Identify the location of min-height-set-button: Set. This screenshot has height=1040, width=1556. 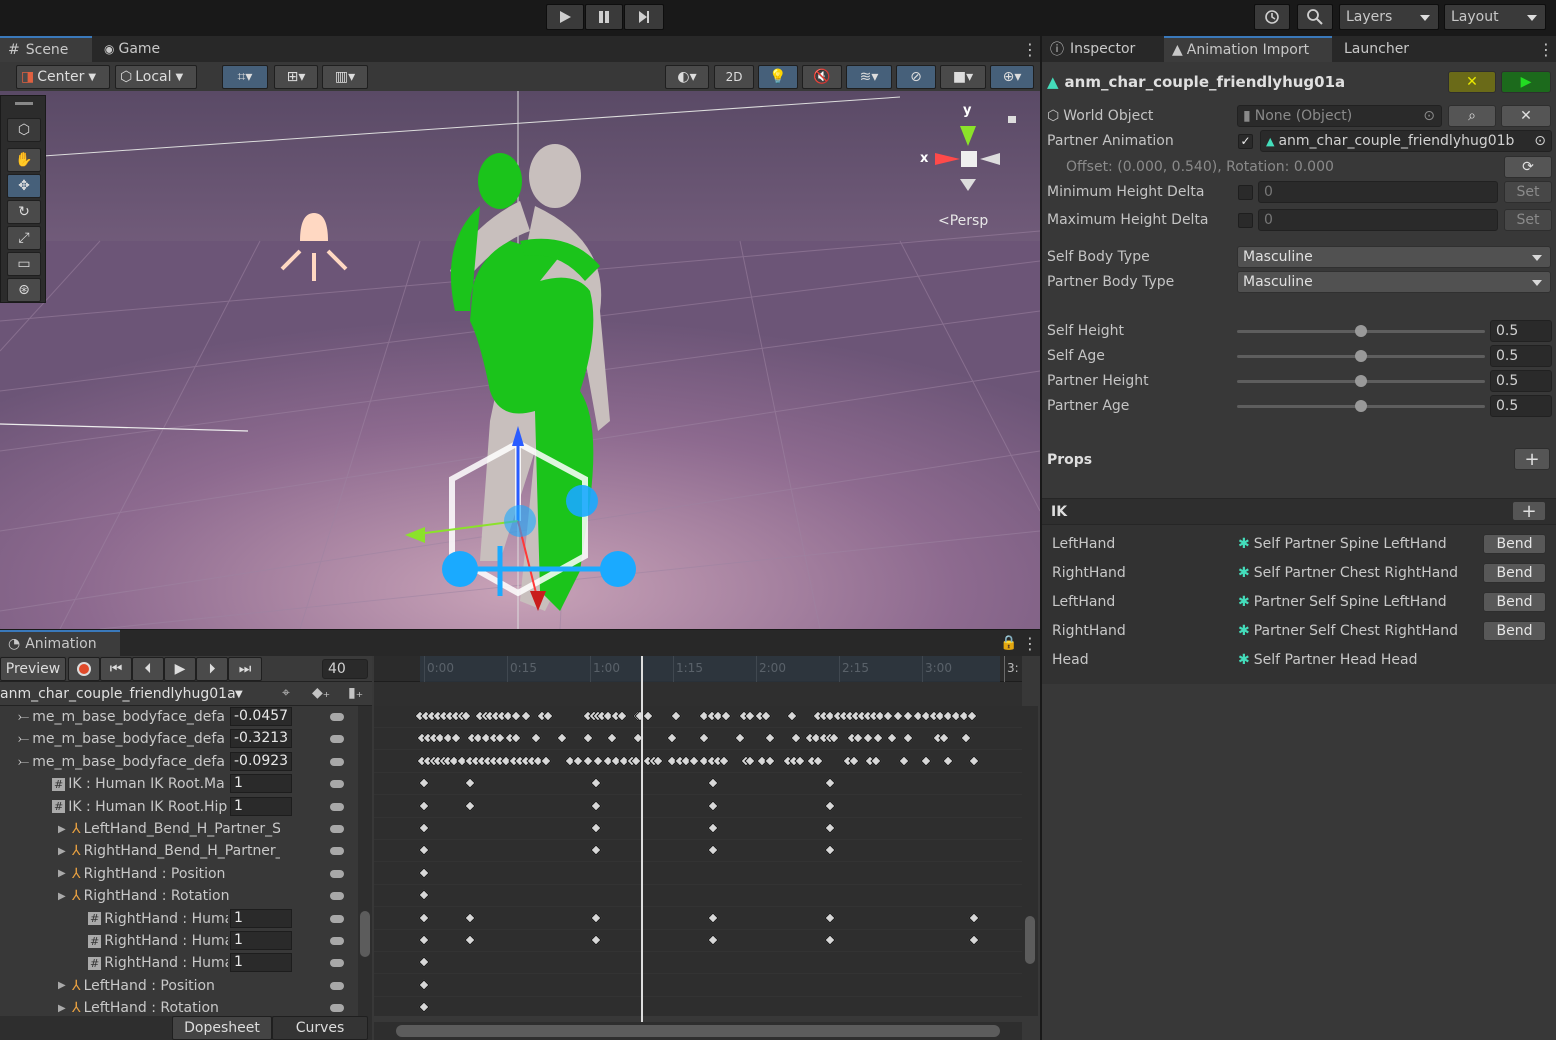
(1528, 192).